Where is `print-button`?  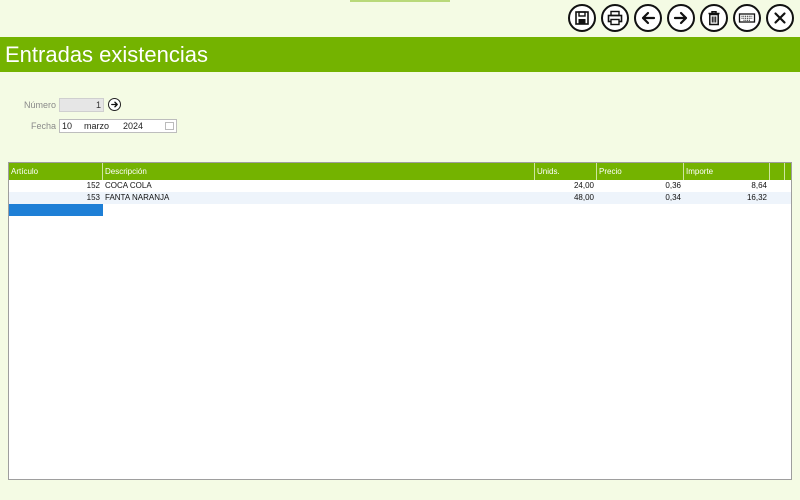
print-button is located at coordinates (615, 18).